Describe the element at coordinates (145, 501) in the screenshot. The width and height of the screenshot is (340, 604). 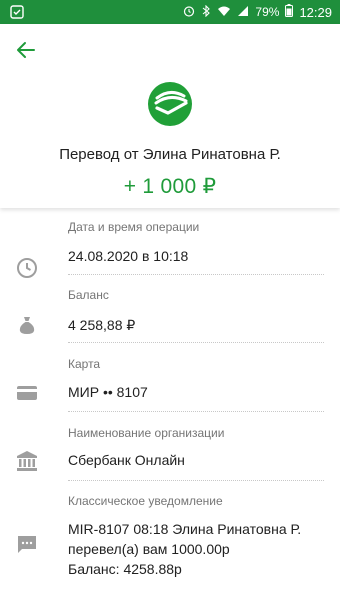
I see `notification-label: Классическое уведомление` at that location.